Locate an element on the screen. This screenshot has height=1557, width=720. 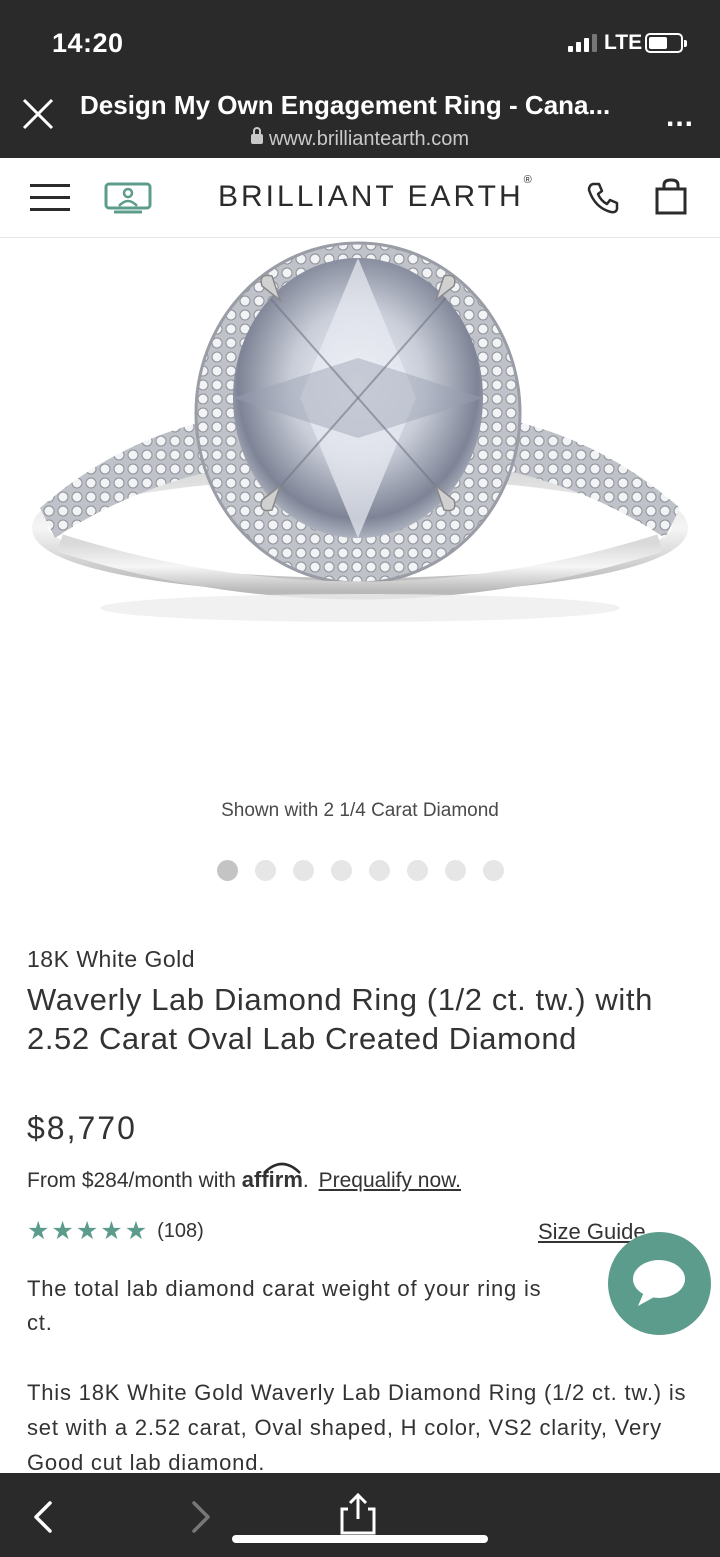
brand-logo: BRILLIANT EARTH® is located at coordinates (376, 194).